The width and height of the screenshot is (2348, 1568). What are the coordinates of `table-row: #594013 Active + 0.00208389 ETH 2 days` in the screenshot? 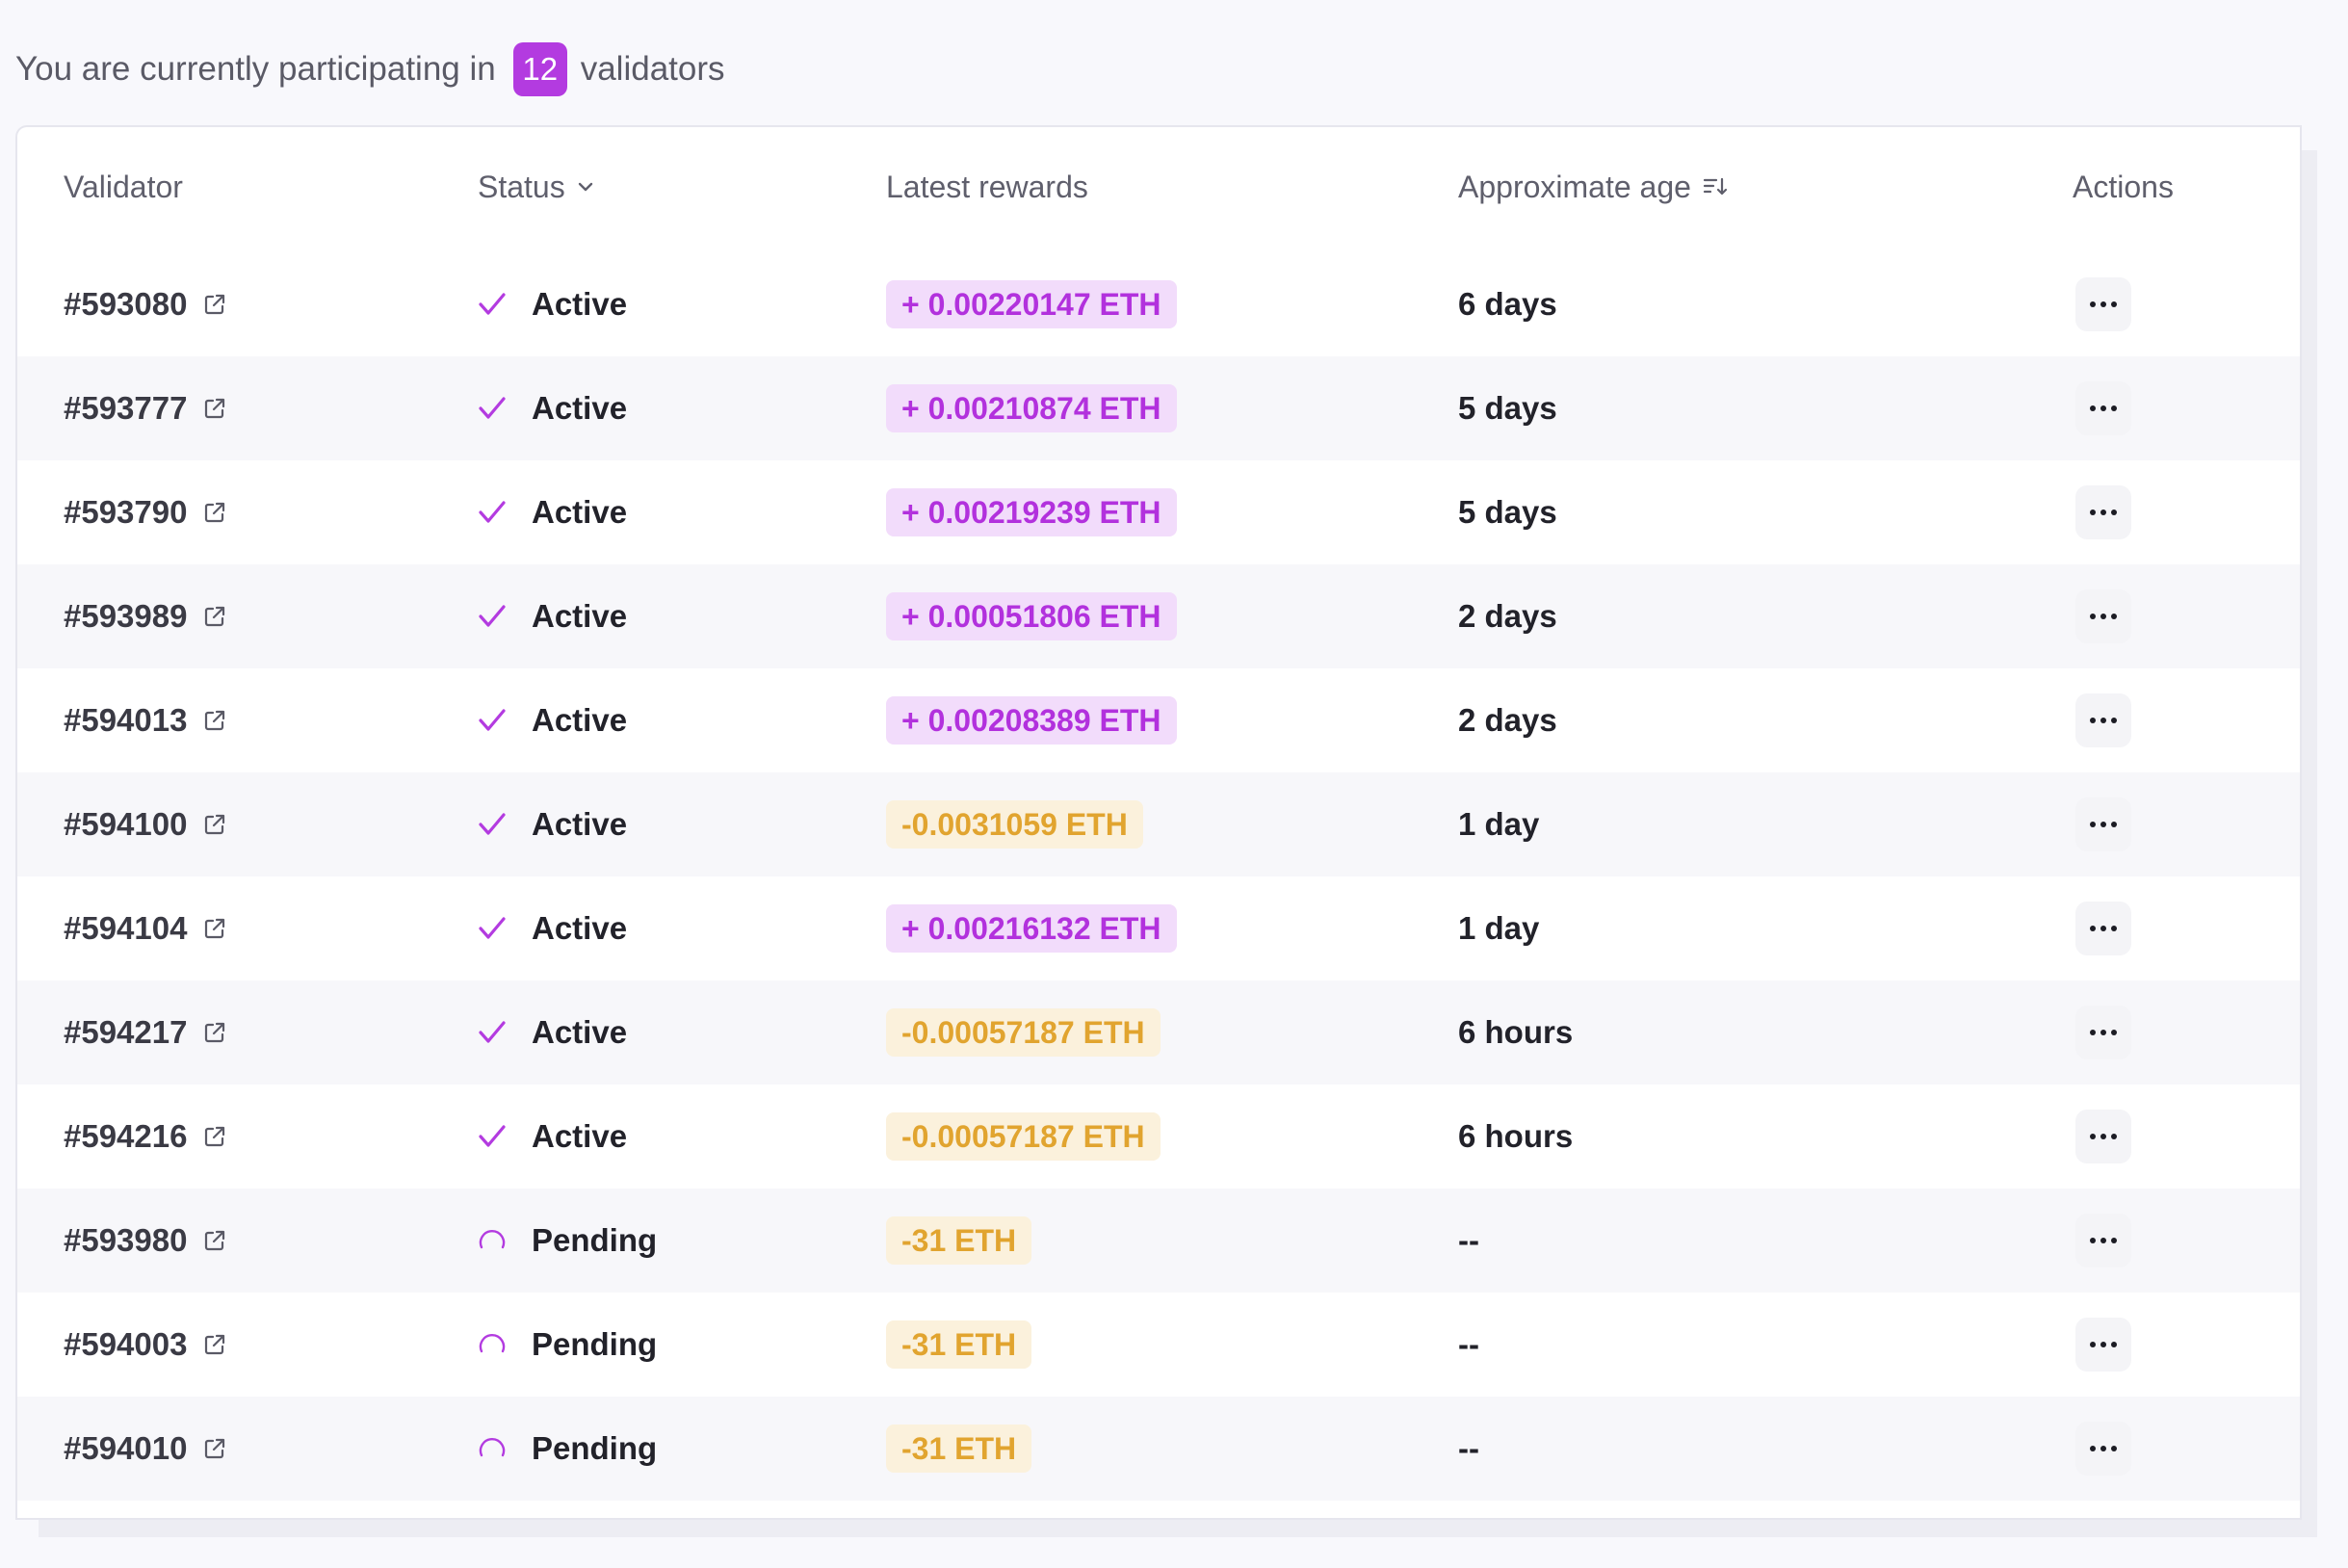 It's located at (1159, 720).